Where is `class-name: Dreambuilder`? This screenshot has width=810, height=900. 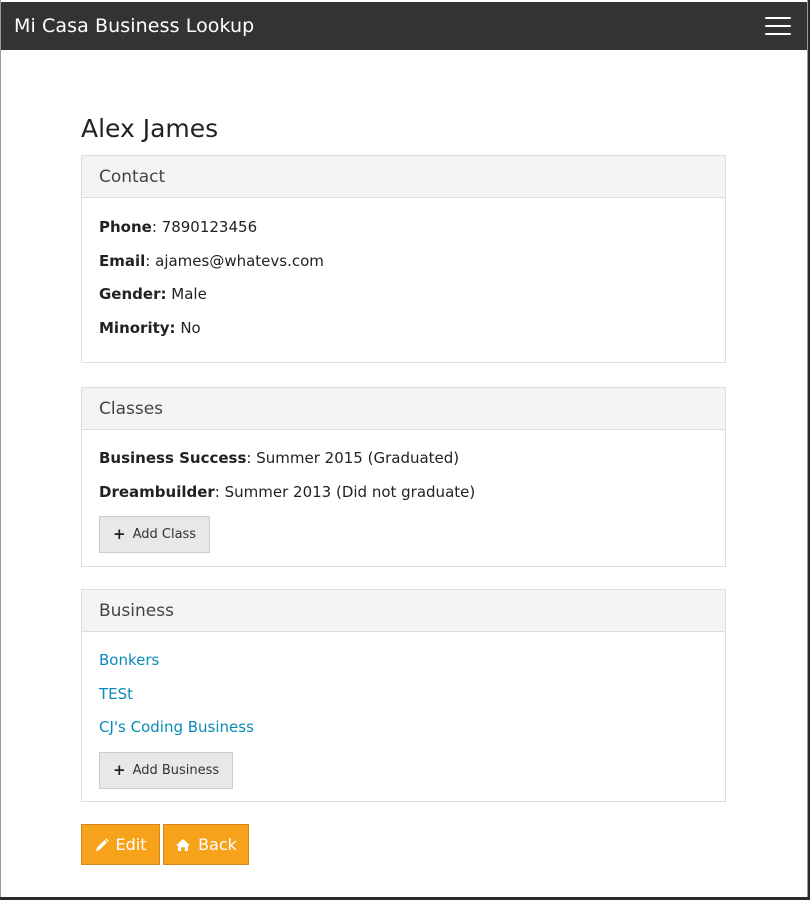 class-name: Dreambuilder is located at coordinates (157, 491).